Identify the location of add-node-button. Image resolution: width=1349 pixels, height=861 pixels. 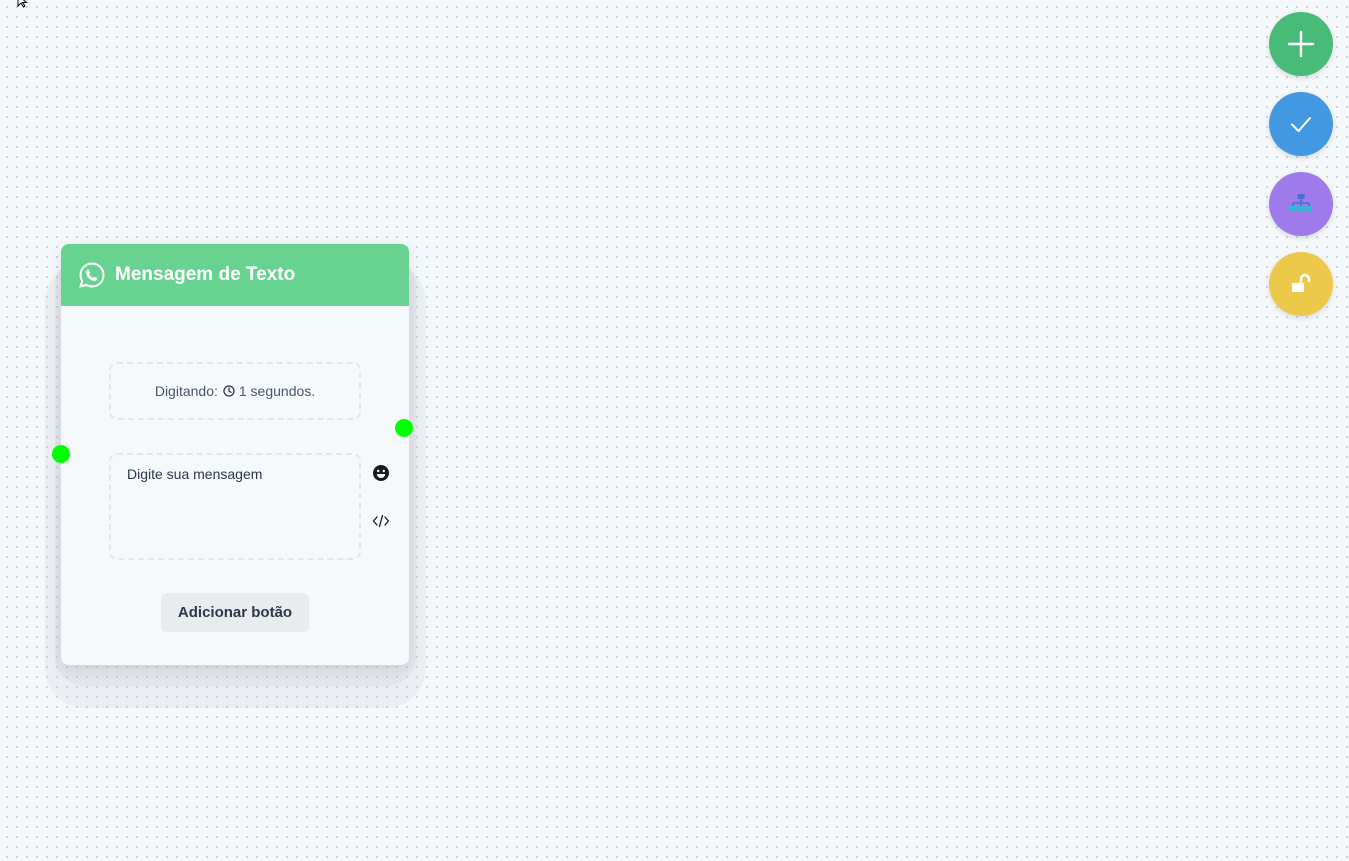
(1301, 44).